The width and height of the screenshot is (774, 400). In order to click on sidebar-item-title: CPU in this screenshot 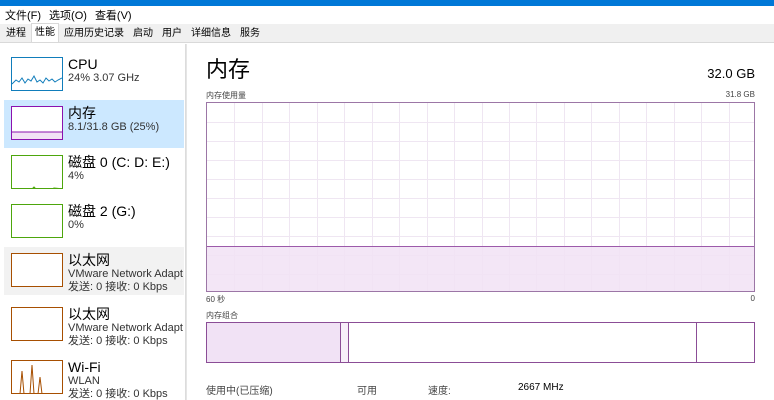, I will do `click(83, 64)`.